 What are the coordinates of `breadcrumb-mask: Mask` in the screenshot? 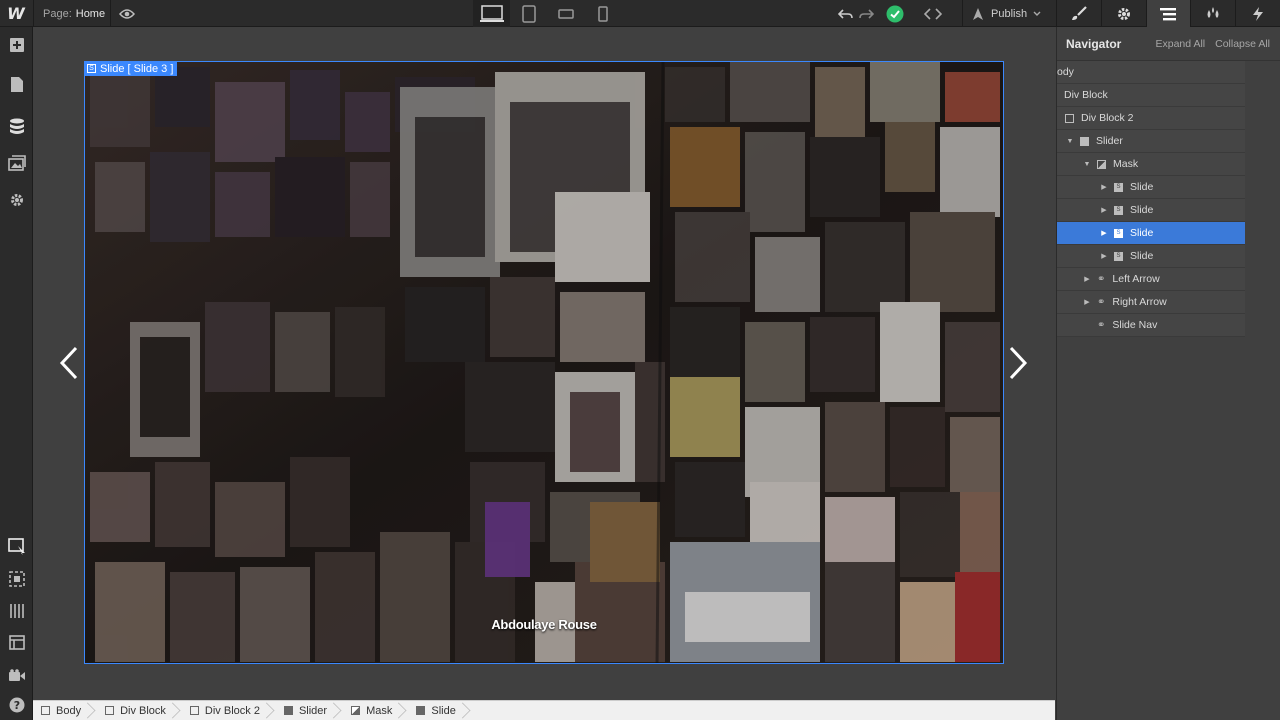 It's located at (369, 710).